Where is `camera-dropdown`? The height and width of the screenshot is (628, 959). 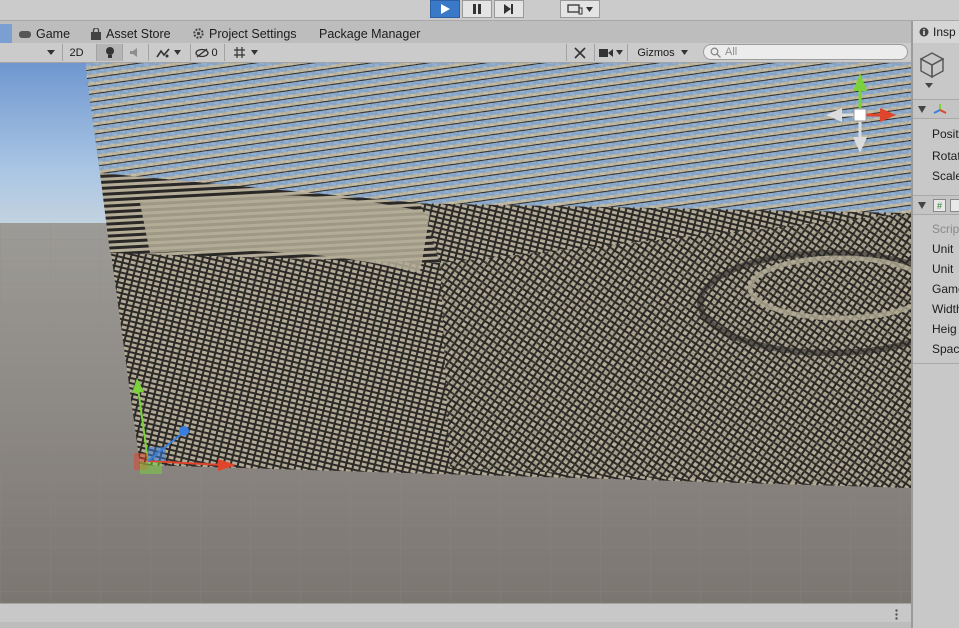 camera-dropdown is located at coordinates (610, 52).